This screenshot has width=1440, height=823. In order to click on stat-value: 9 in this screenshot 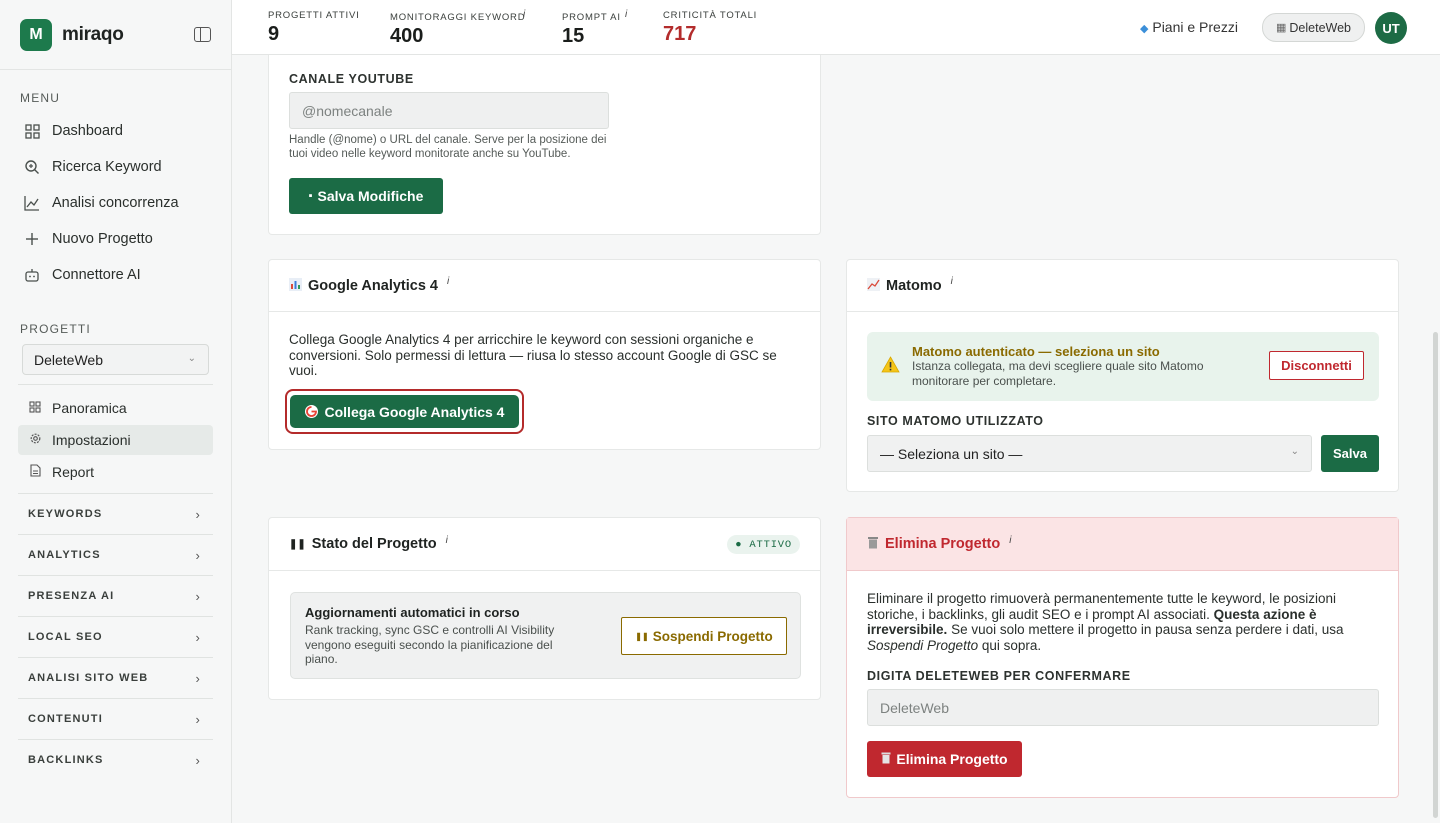, I will do `click(274, 34)`.